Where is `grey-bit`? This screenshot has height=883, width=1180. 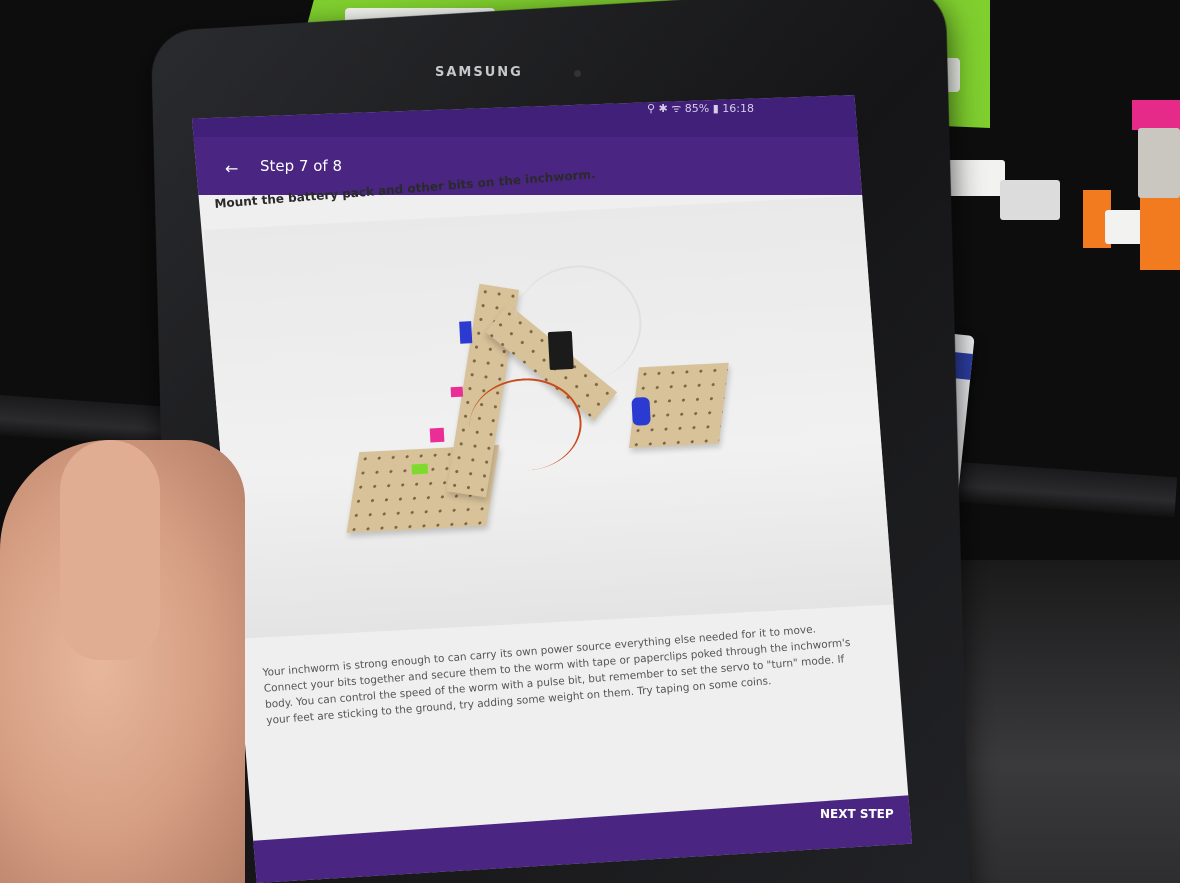 grey-bit is located at coordinates (1159, 163).